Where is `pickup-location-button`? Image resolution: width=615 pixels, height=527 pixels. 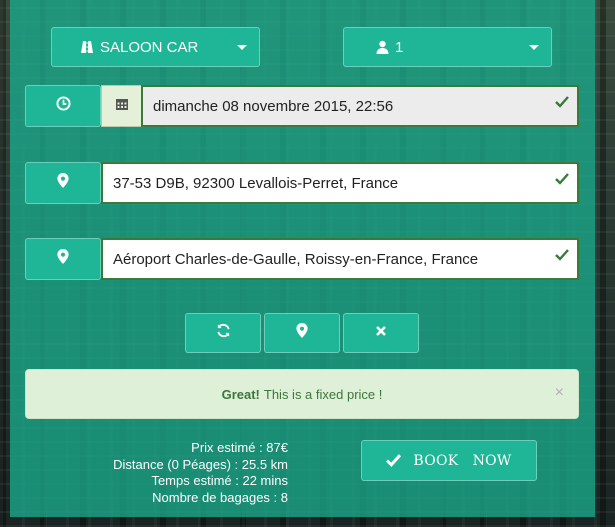
pickup-location-button is located at coordinates (63, 183).